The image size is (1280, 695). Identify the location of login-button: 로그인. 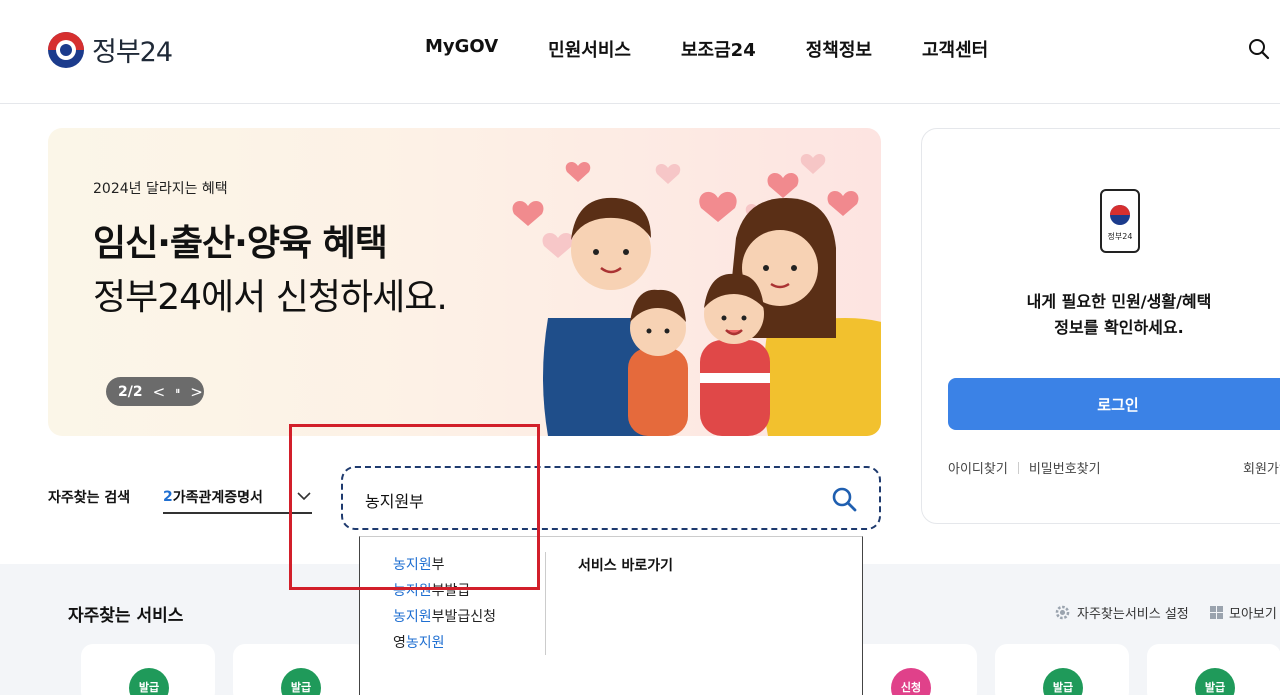
(1114, 404).